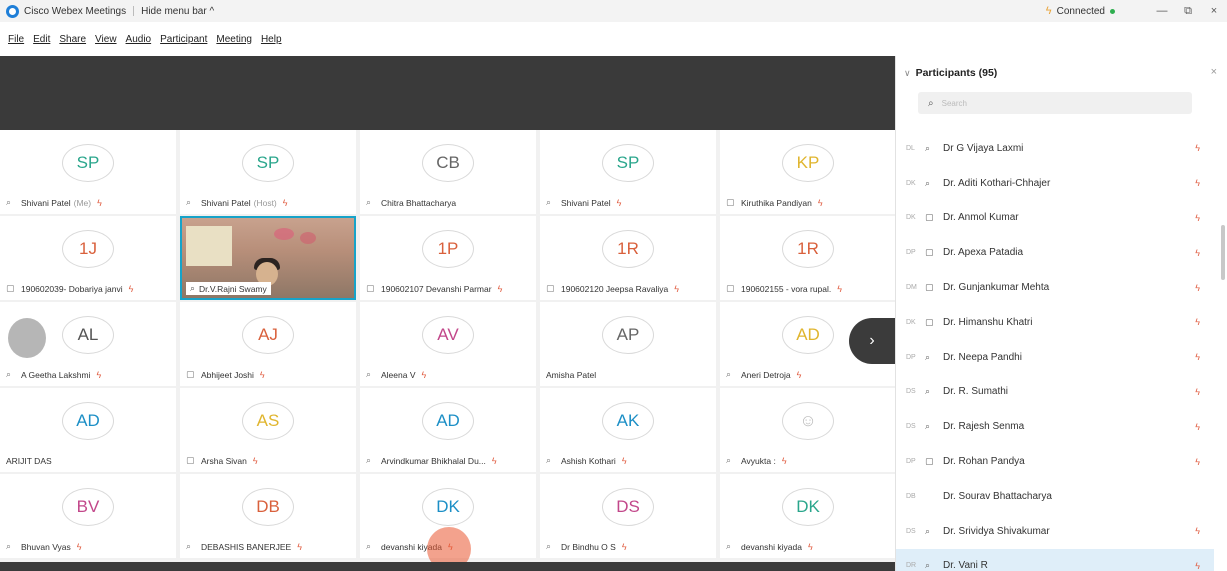  What do you see at coordinates (1055, 252) in the screenshot?
I see `participant-row: DP ▢ Dr. Apexa Patadia ϟ` at bounding box center [1055, 252].